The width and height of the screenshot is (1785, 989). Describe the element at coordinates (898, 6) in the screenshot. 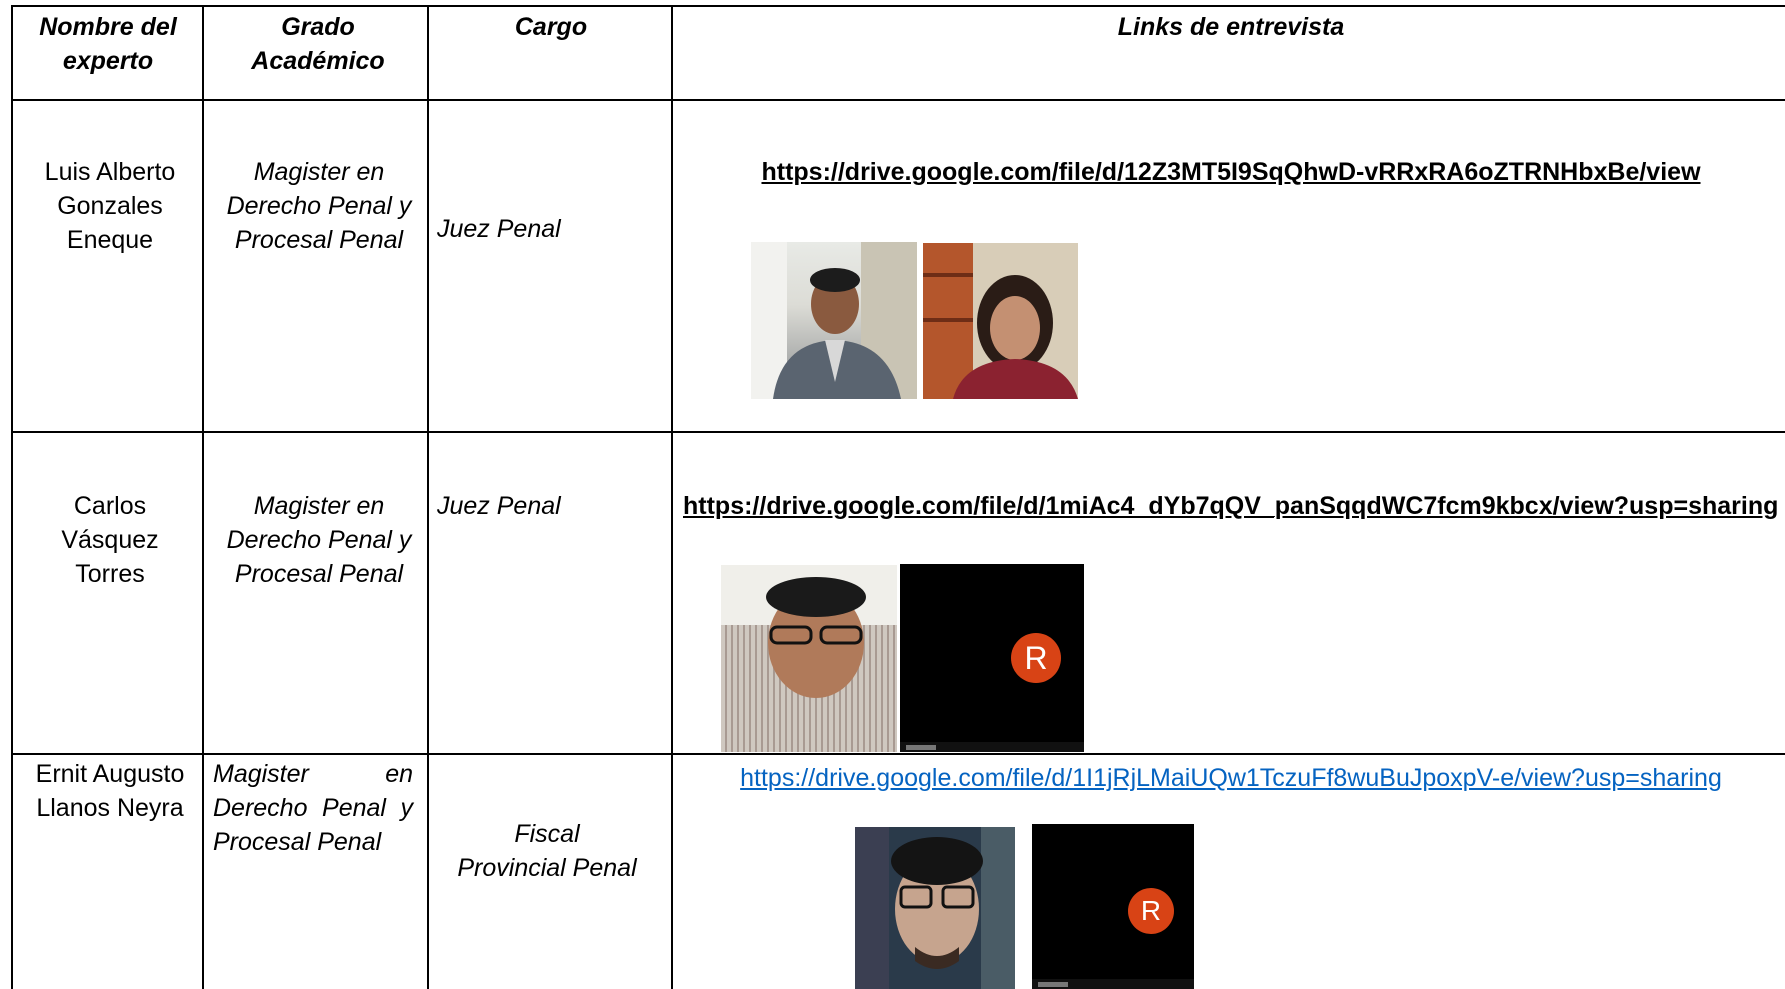

I see `table-border-top` at that location.